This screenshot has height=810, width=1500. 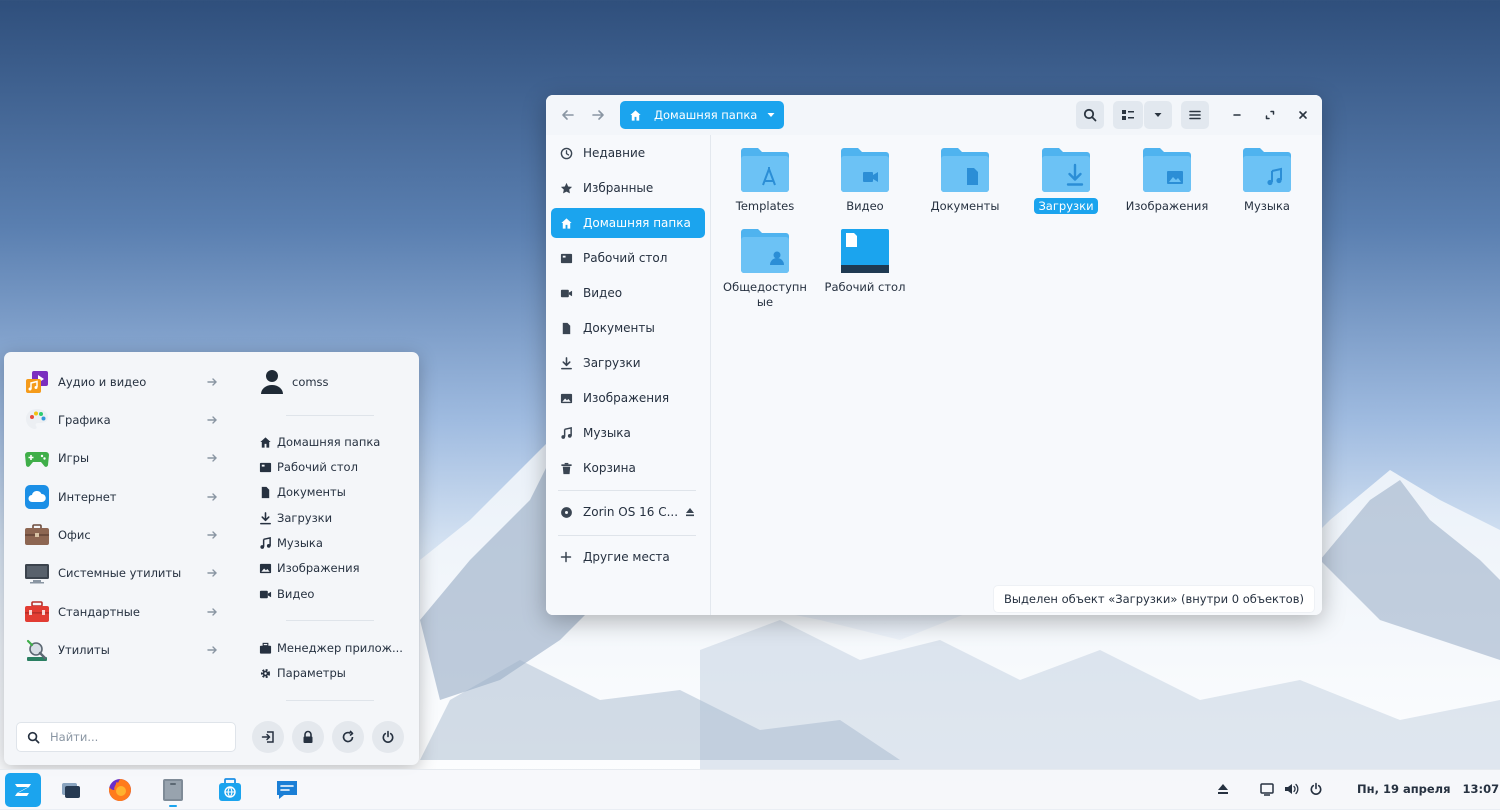 I want to click on category-office: Офис, so click(x=124, y=535).